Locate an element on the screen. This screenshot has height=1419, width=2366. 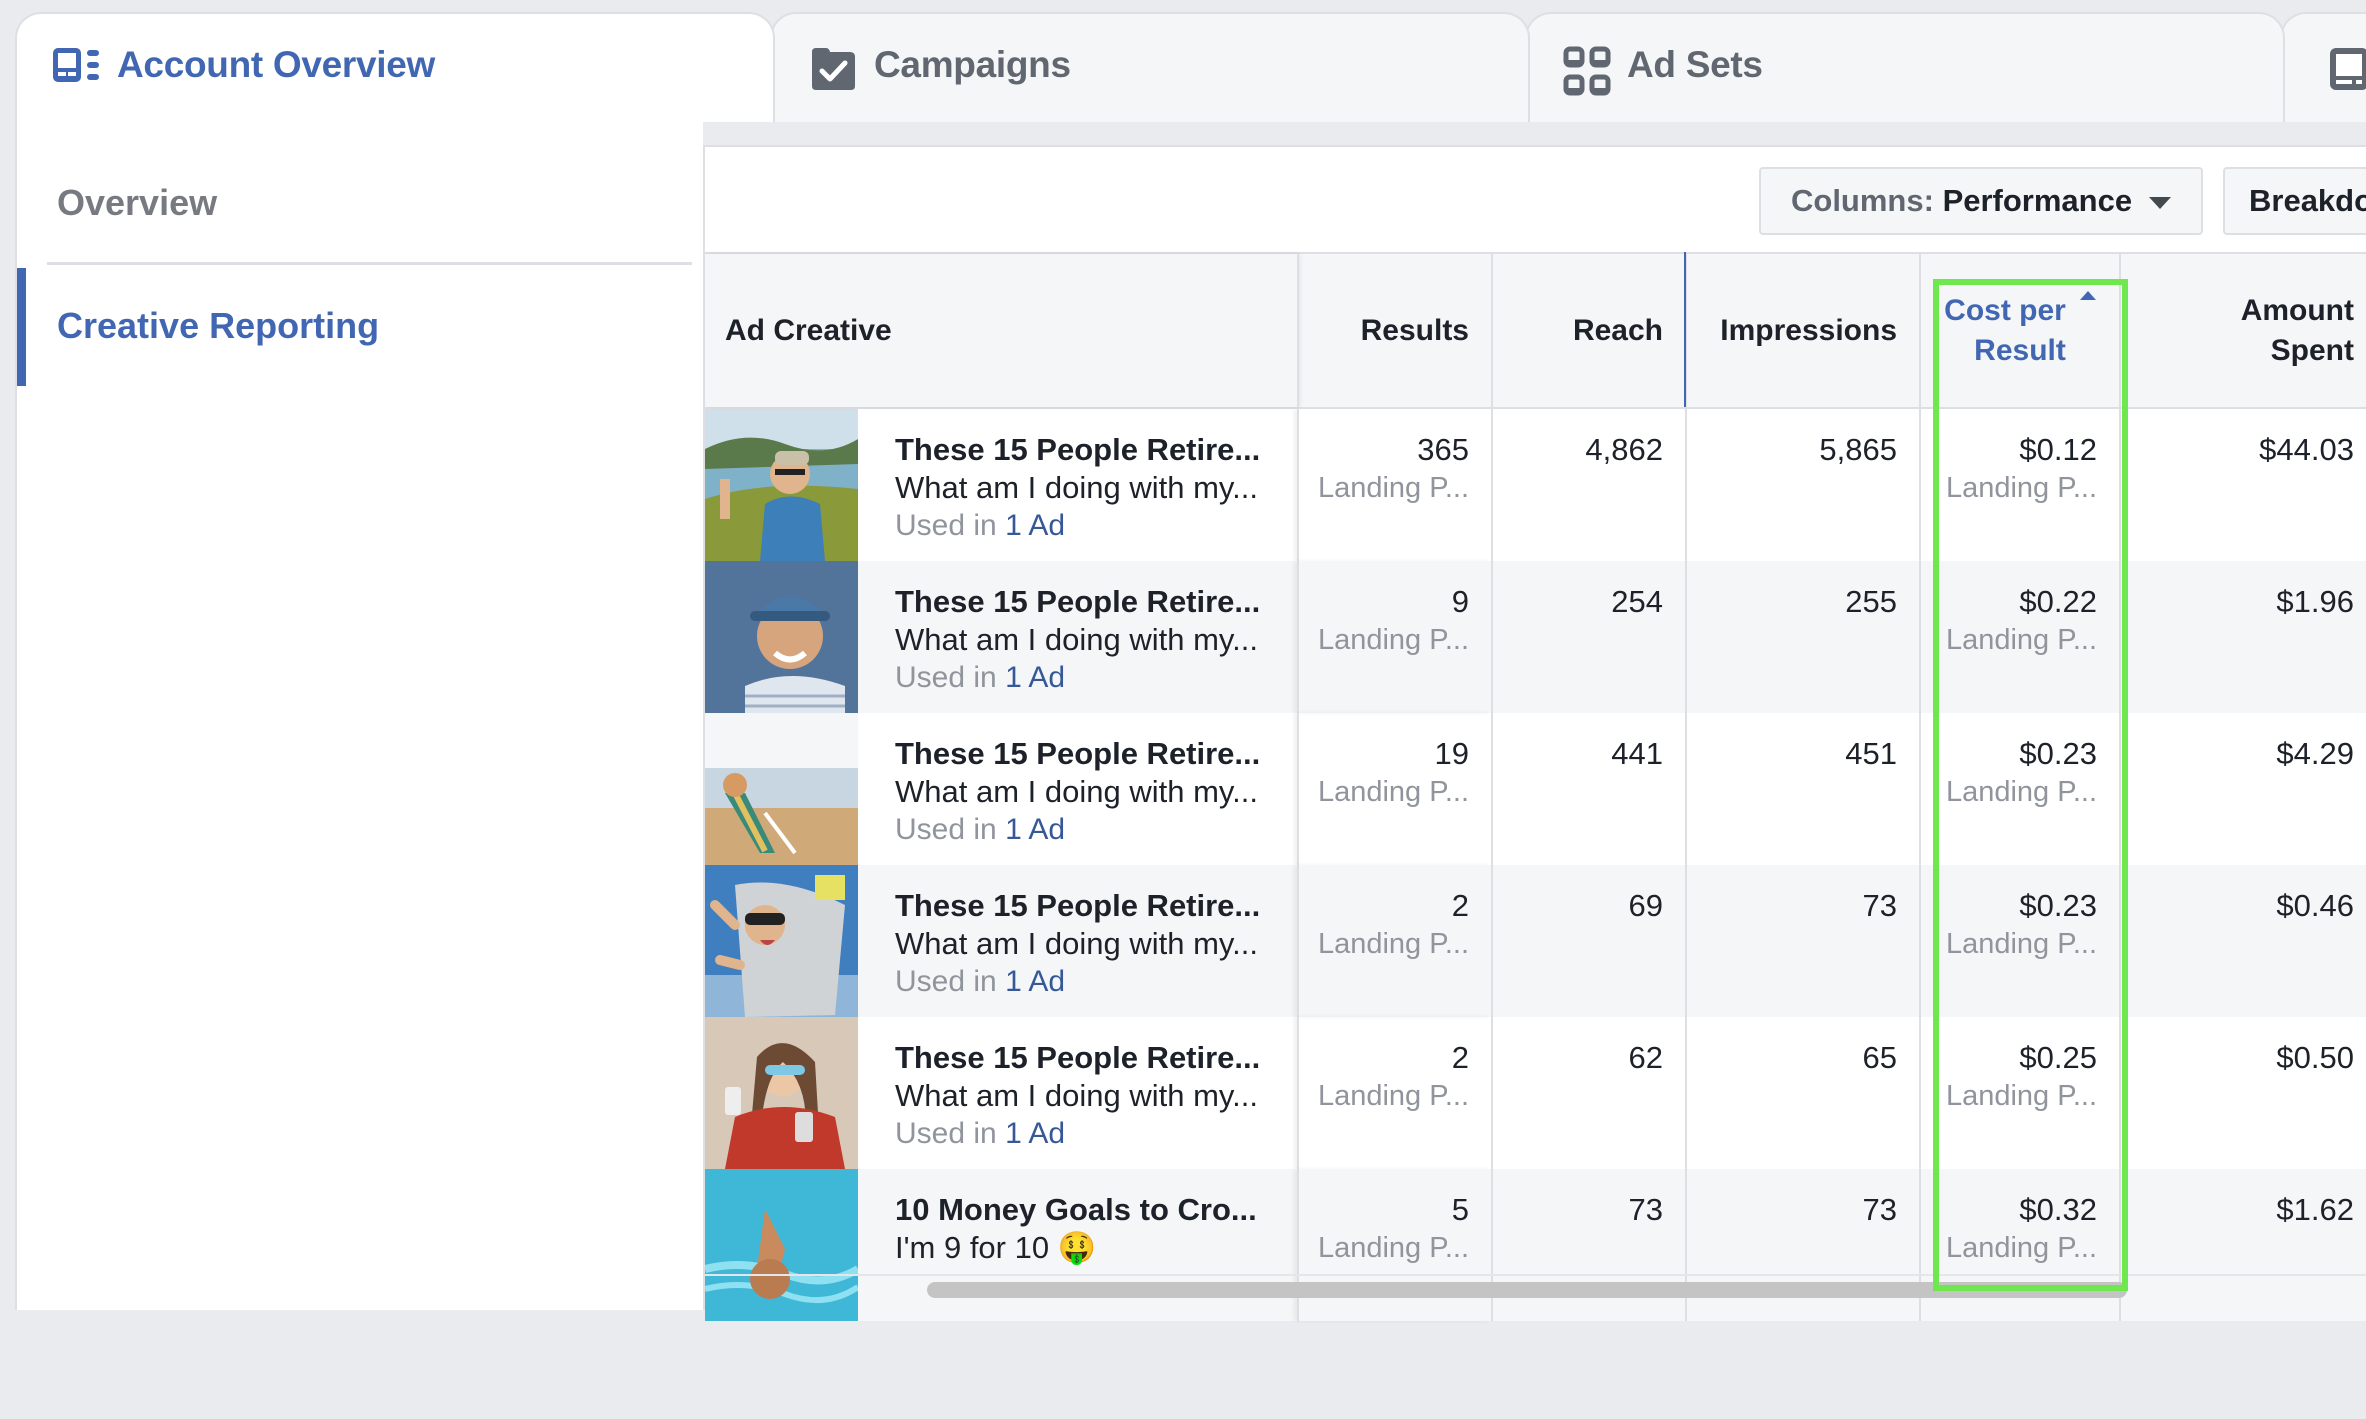
cell-impressions: 255 is located at coordinates (1802, 637).